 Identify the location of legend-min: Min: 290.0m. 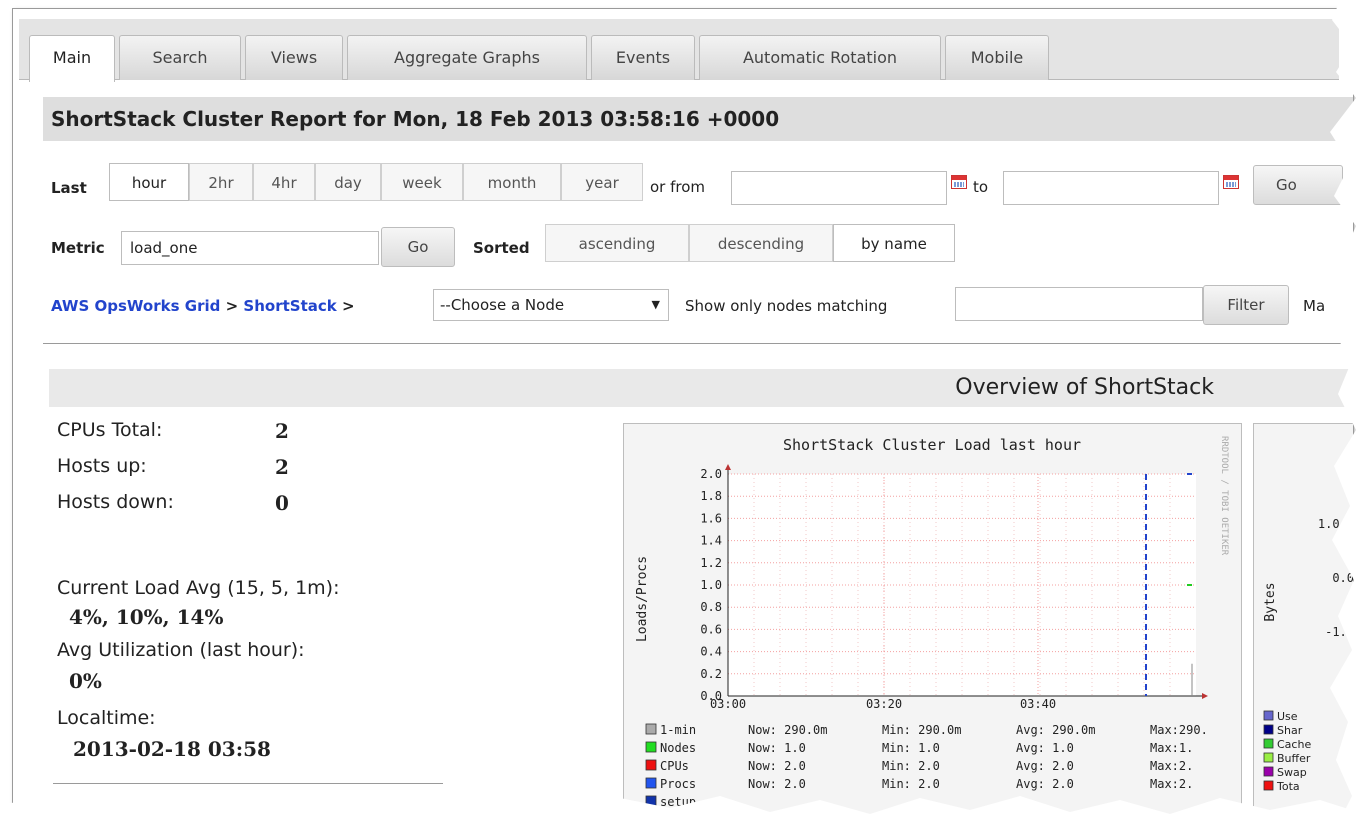
(921, 730).